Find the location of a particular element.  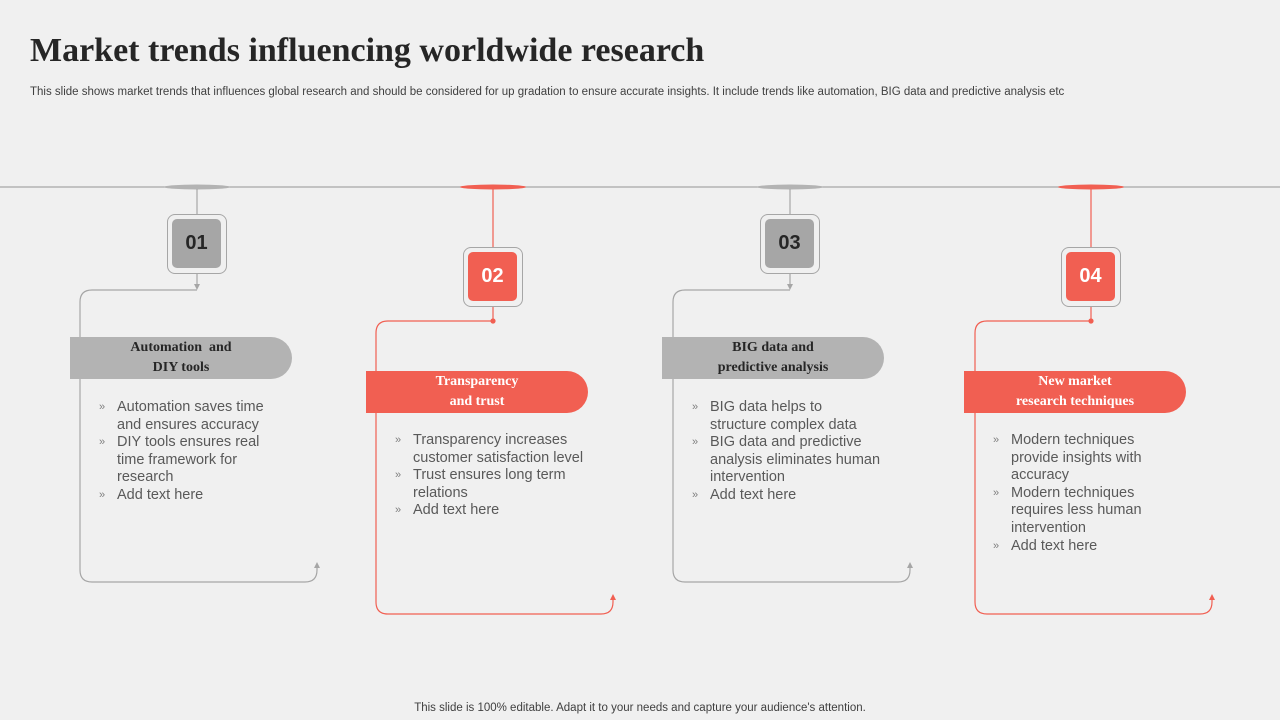

step-number-badge: 01 is located at coordinates (197, 244).